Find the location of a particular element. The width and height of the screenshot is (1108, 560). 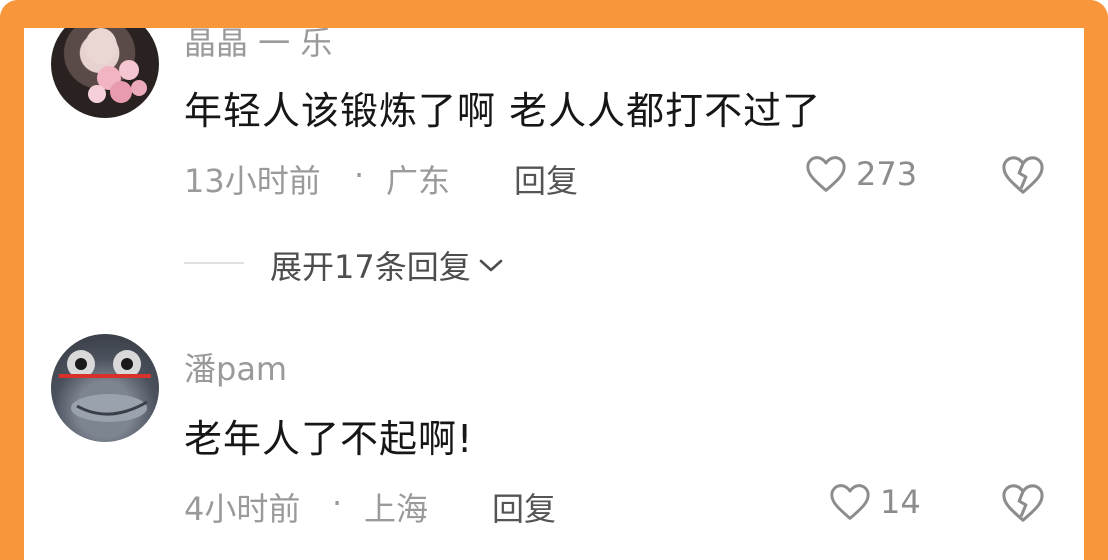

comment-text: 老年人了不起啊! is located at coordinates (329, 439).